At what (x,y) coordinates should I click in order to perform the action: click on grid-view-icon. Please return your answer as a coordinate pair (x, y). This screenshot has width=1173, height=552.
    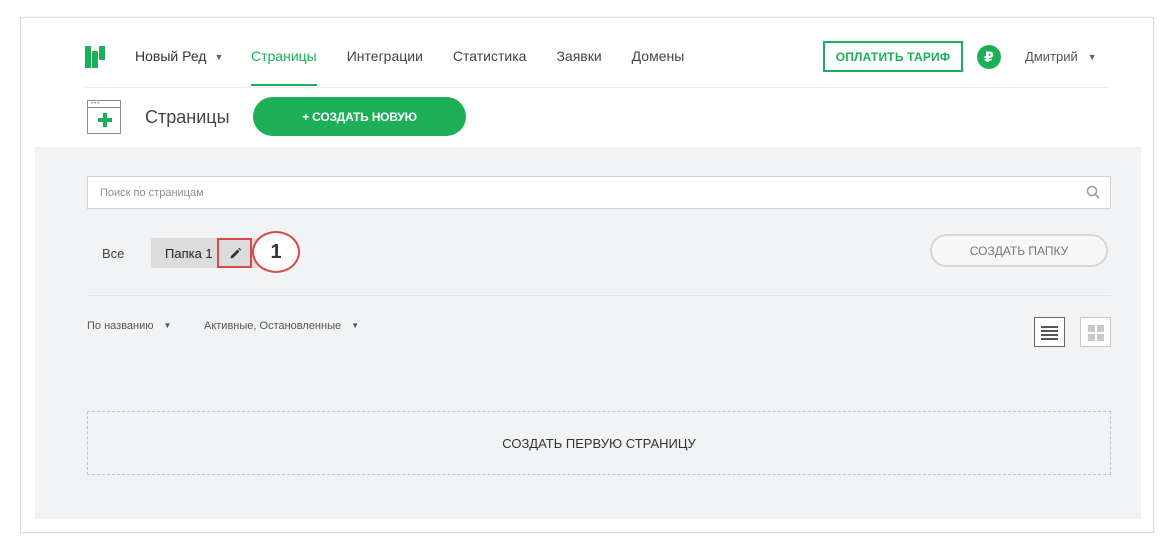
    Looking at the image, I should click on (1095, 332).